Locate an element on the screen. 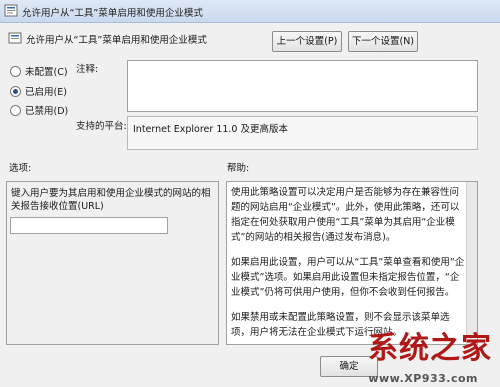  supported-platform-label: 支持的平台: is located at coordinates (101, 126).